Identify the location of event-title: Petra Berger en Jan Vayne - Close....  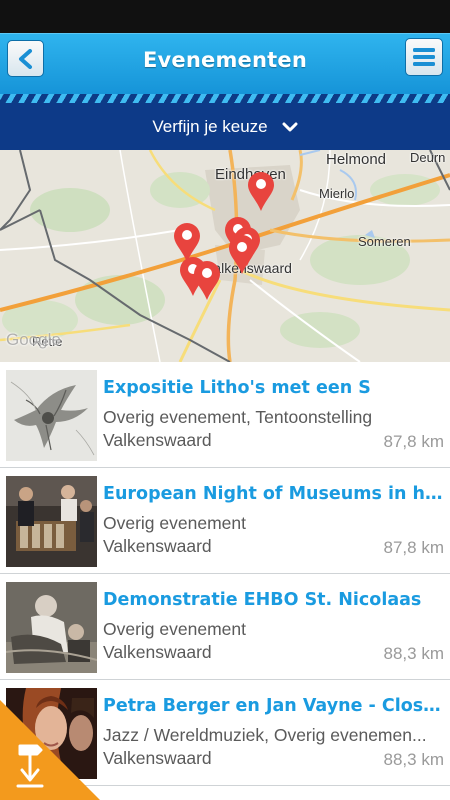
(273, 706).